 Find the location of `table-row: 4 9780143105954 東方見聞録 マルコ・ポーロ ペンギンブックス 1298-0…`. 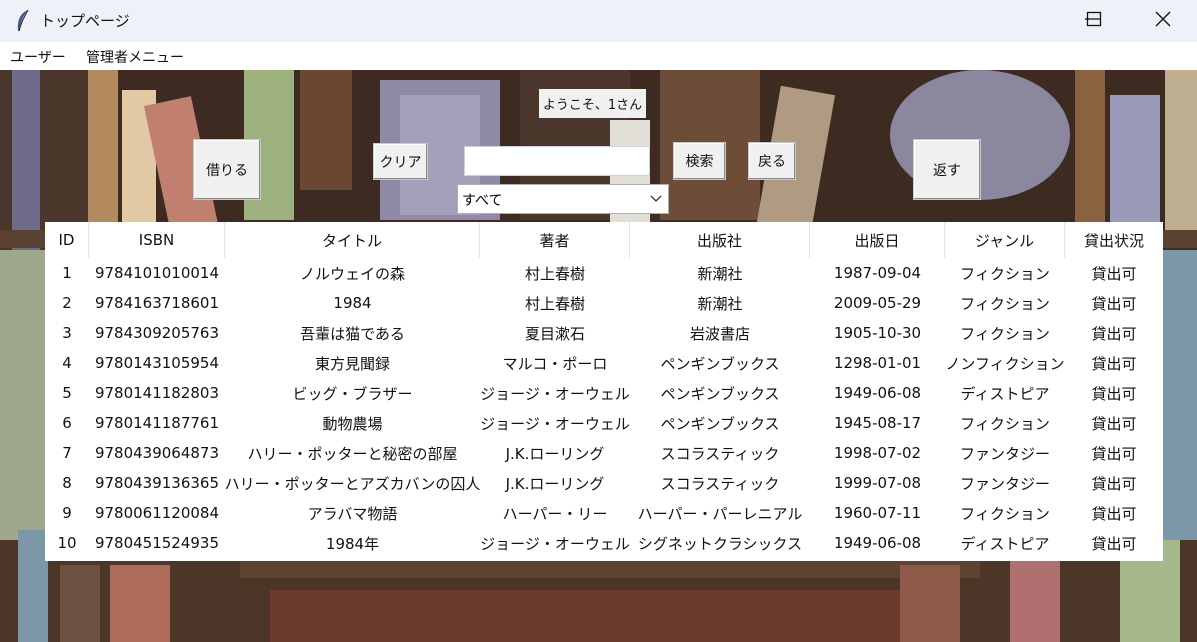

table-row: 4 9780143105954 東方見聞録 マルコ・ポーロ ペンギンブックス 1298-0… is located at coordinates (604, 363).